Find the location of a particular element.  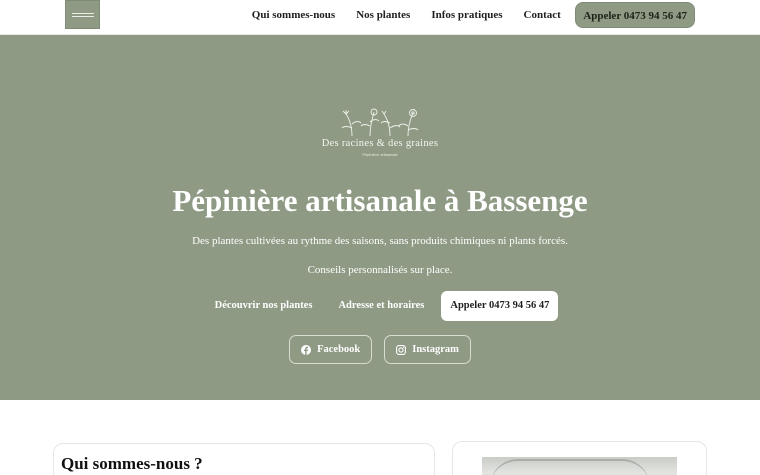

nav-qui-sommes-nous: Qui sommes-nous is located at coordinates (293, 15).